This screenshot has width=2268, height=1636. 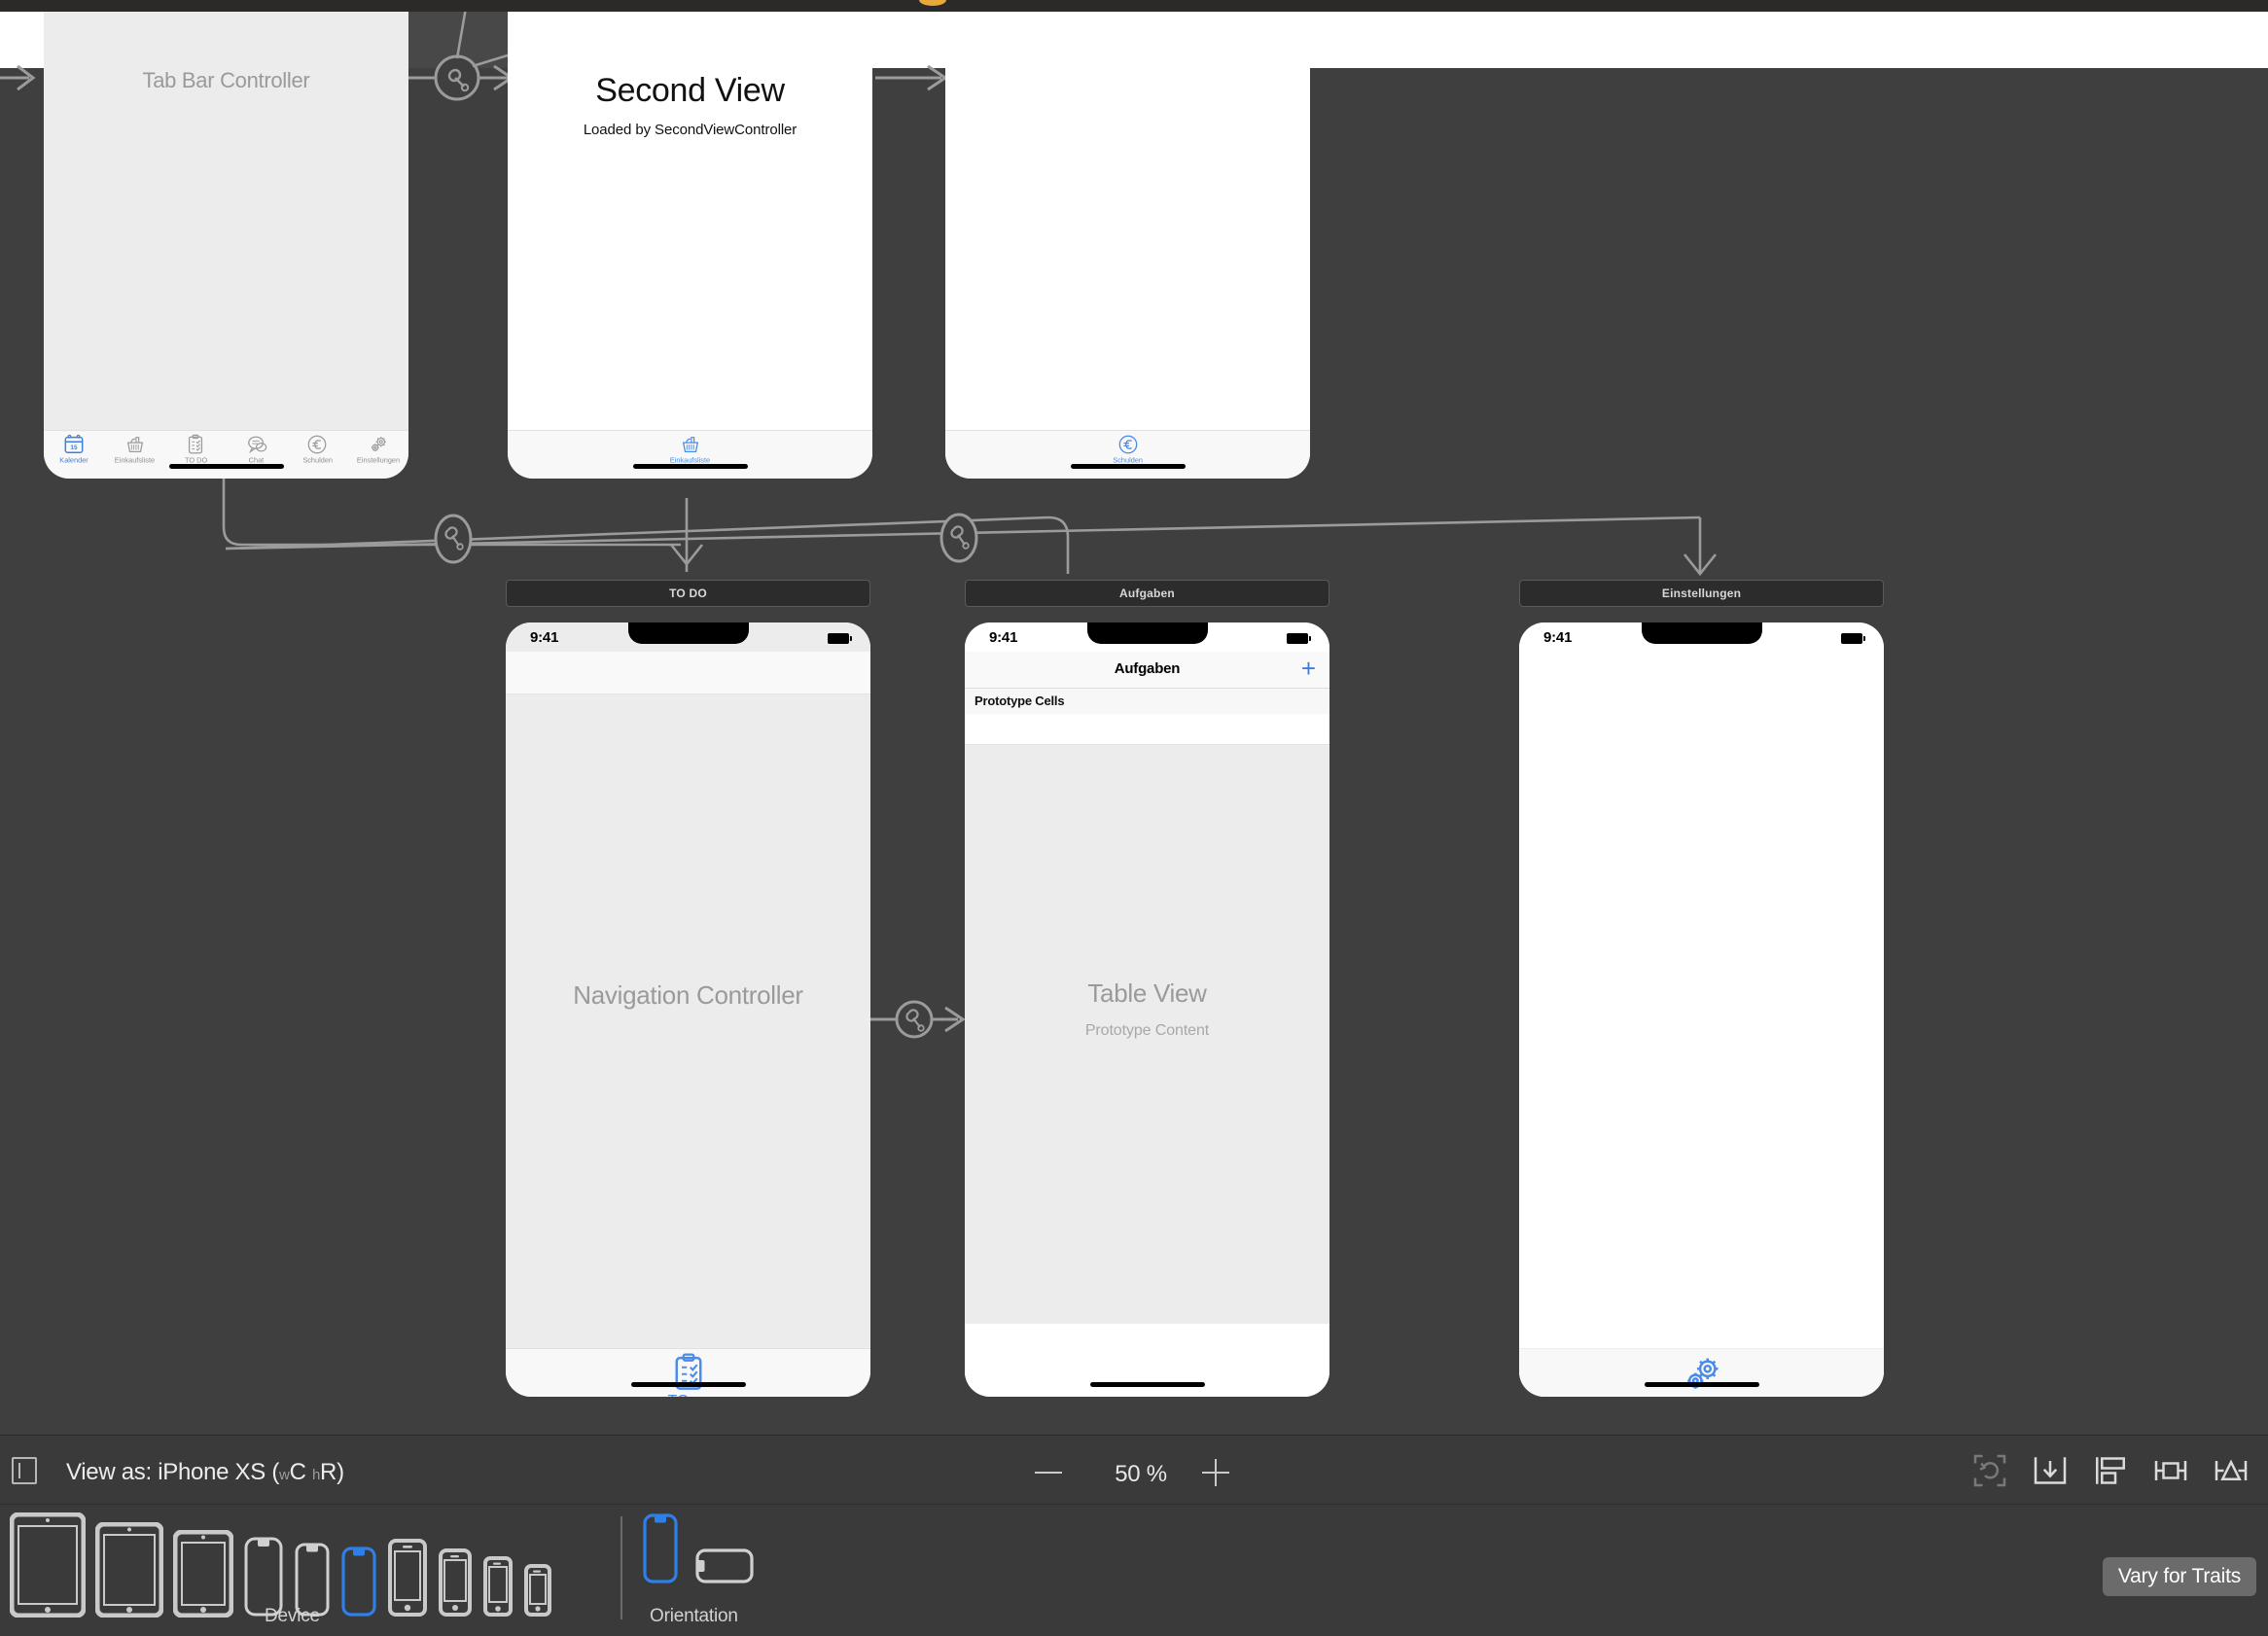 I want to click on zoom-out-button, so click(x=1048, y=1472).